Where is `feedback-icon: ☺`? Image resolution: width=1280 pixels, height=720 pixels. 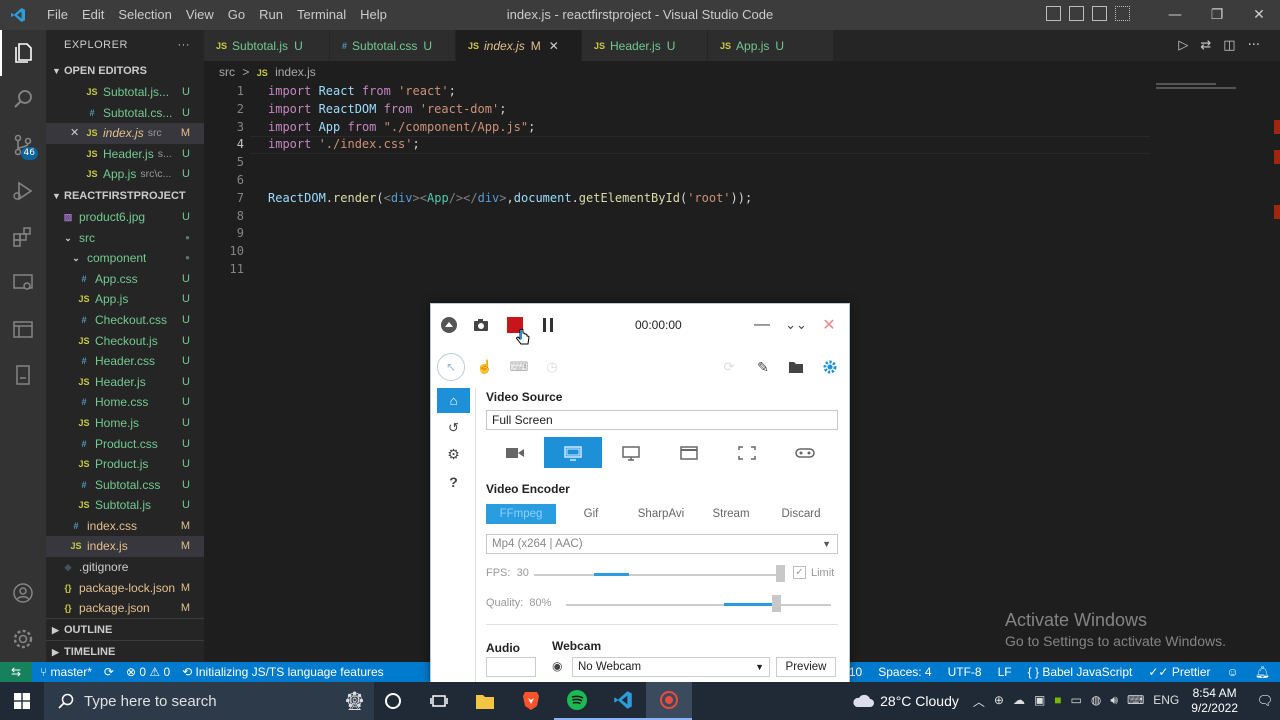 feedback-icon: ☺ is located at coordinates (1233, 672).